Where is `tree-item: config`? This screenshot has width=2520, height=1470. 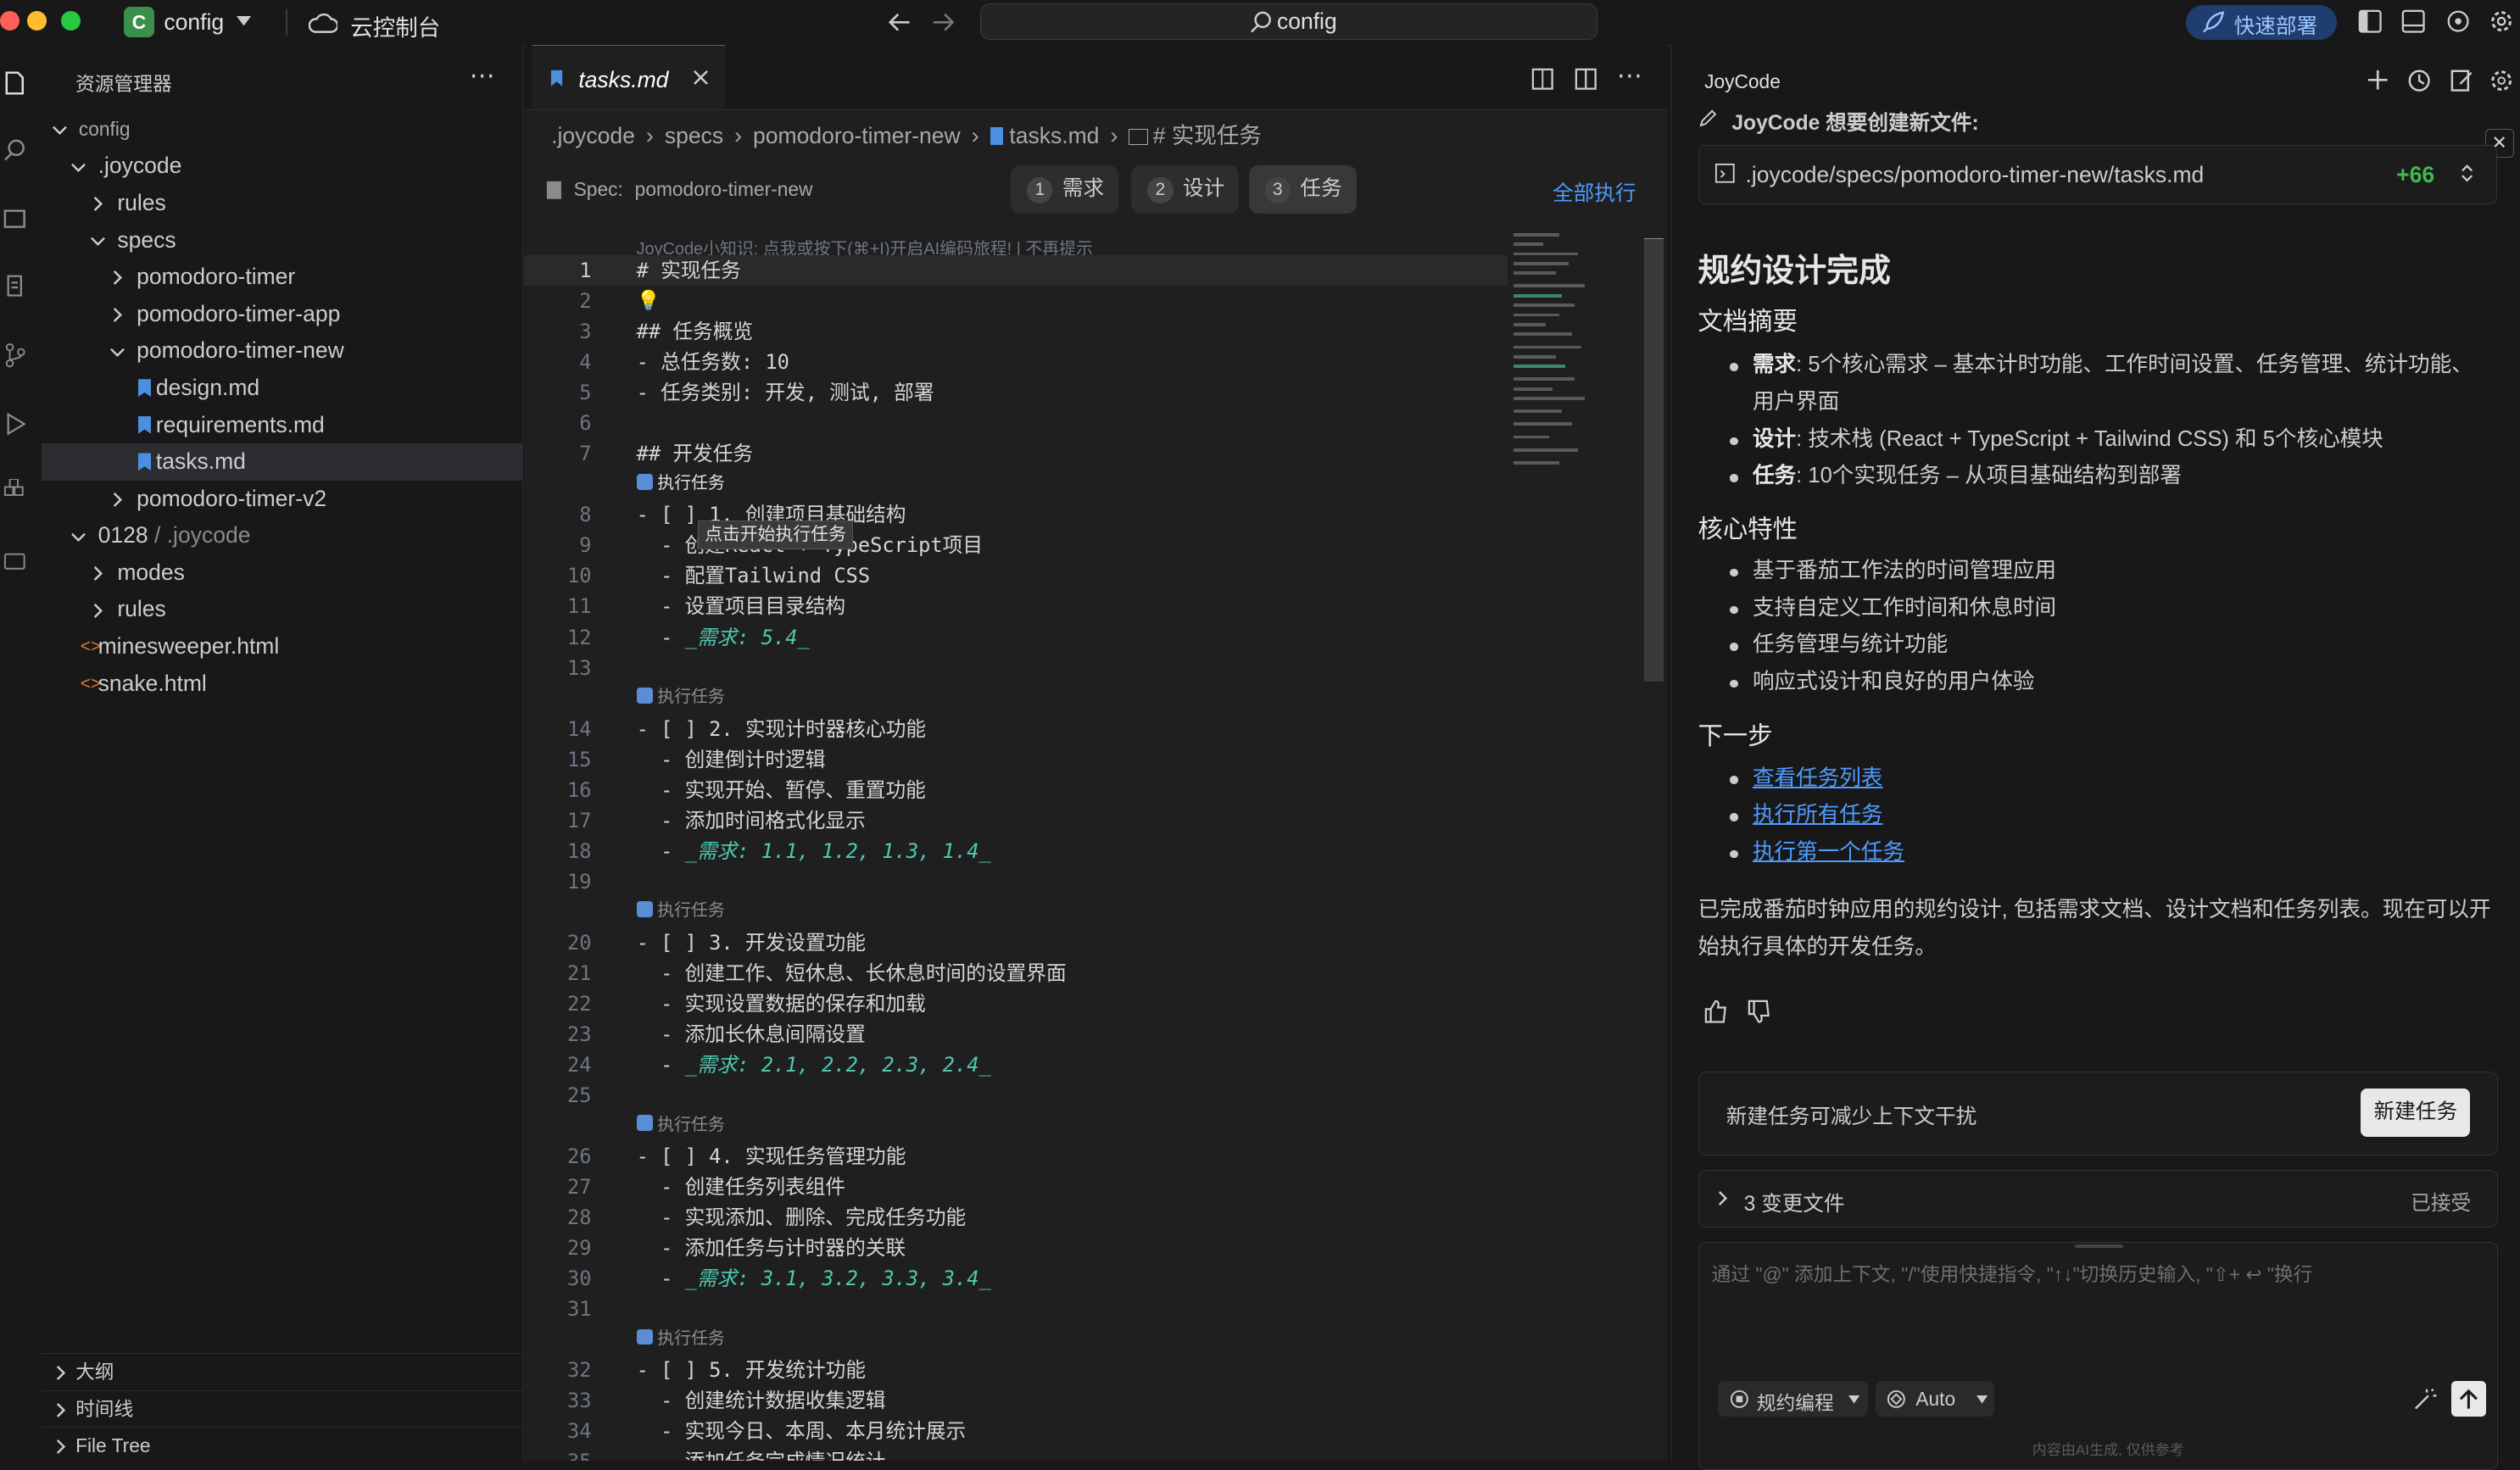
tree-item: config is located at coordinates (282, 129).